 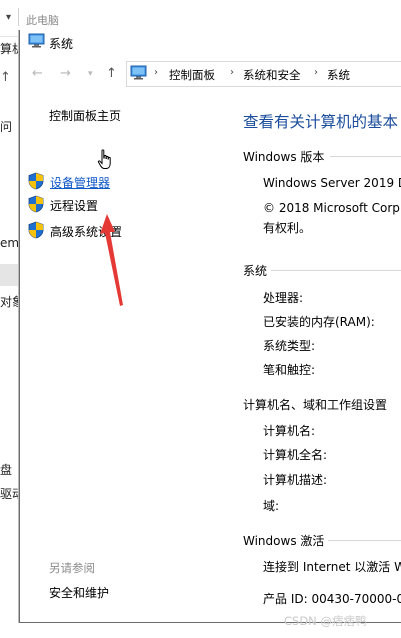 I want to click on windows-edition-section-title: Windows 版本, so click(x=284, y=157).